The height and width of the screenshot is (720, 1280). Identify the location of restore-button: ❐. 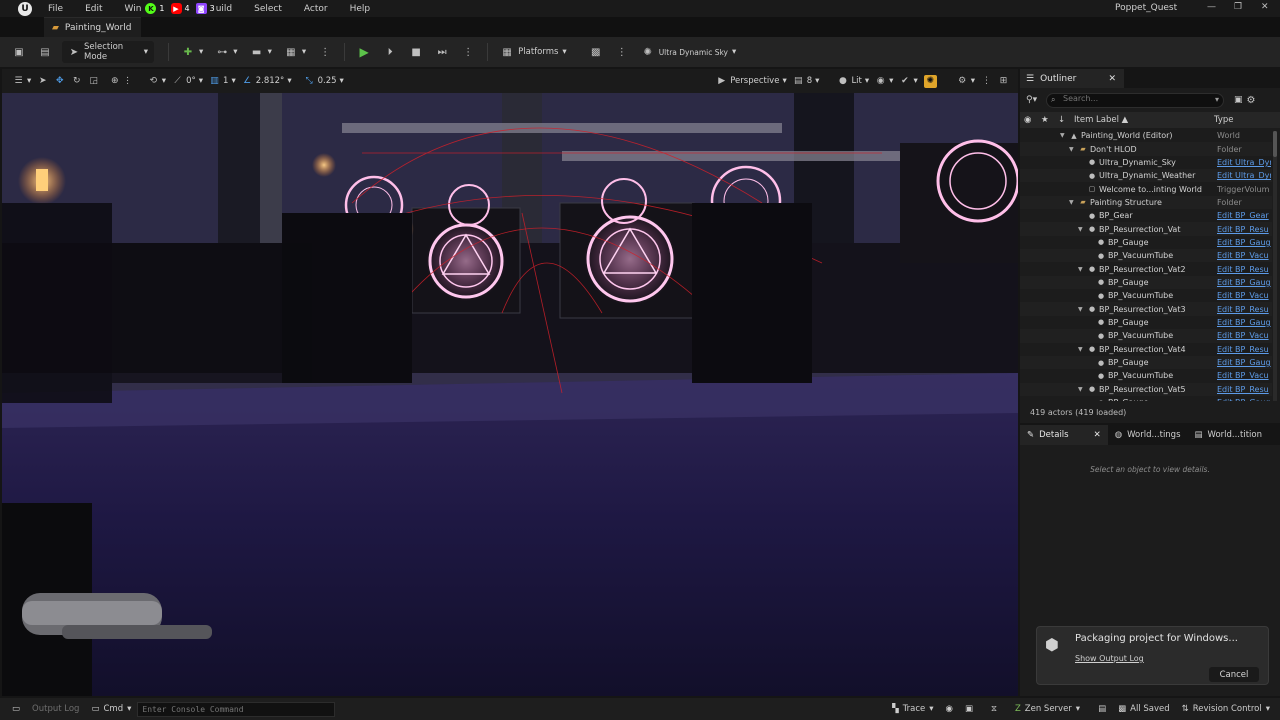
(1238, 7).